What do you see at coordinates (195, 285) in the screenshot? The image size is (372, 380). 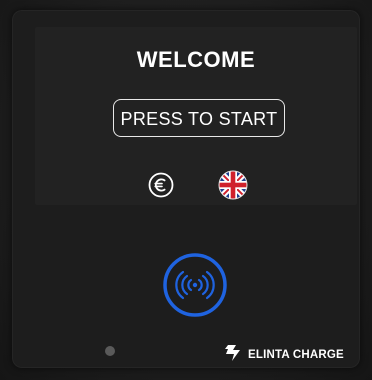 I see `contactless-icon` at bounding box center [195, 285].